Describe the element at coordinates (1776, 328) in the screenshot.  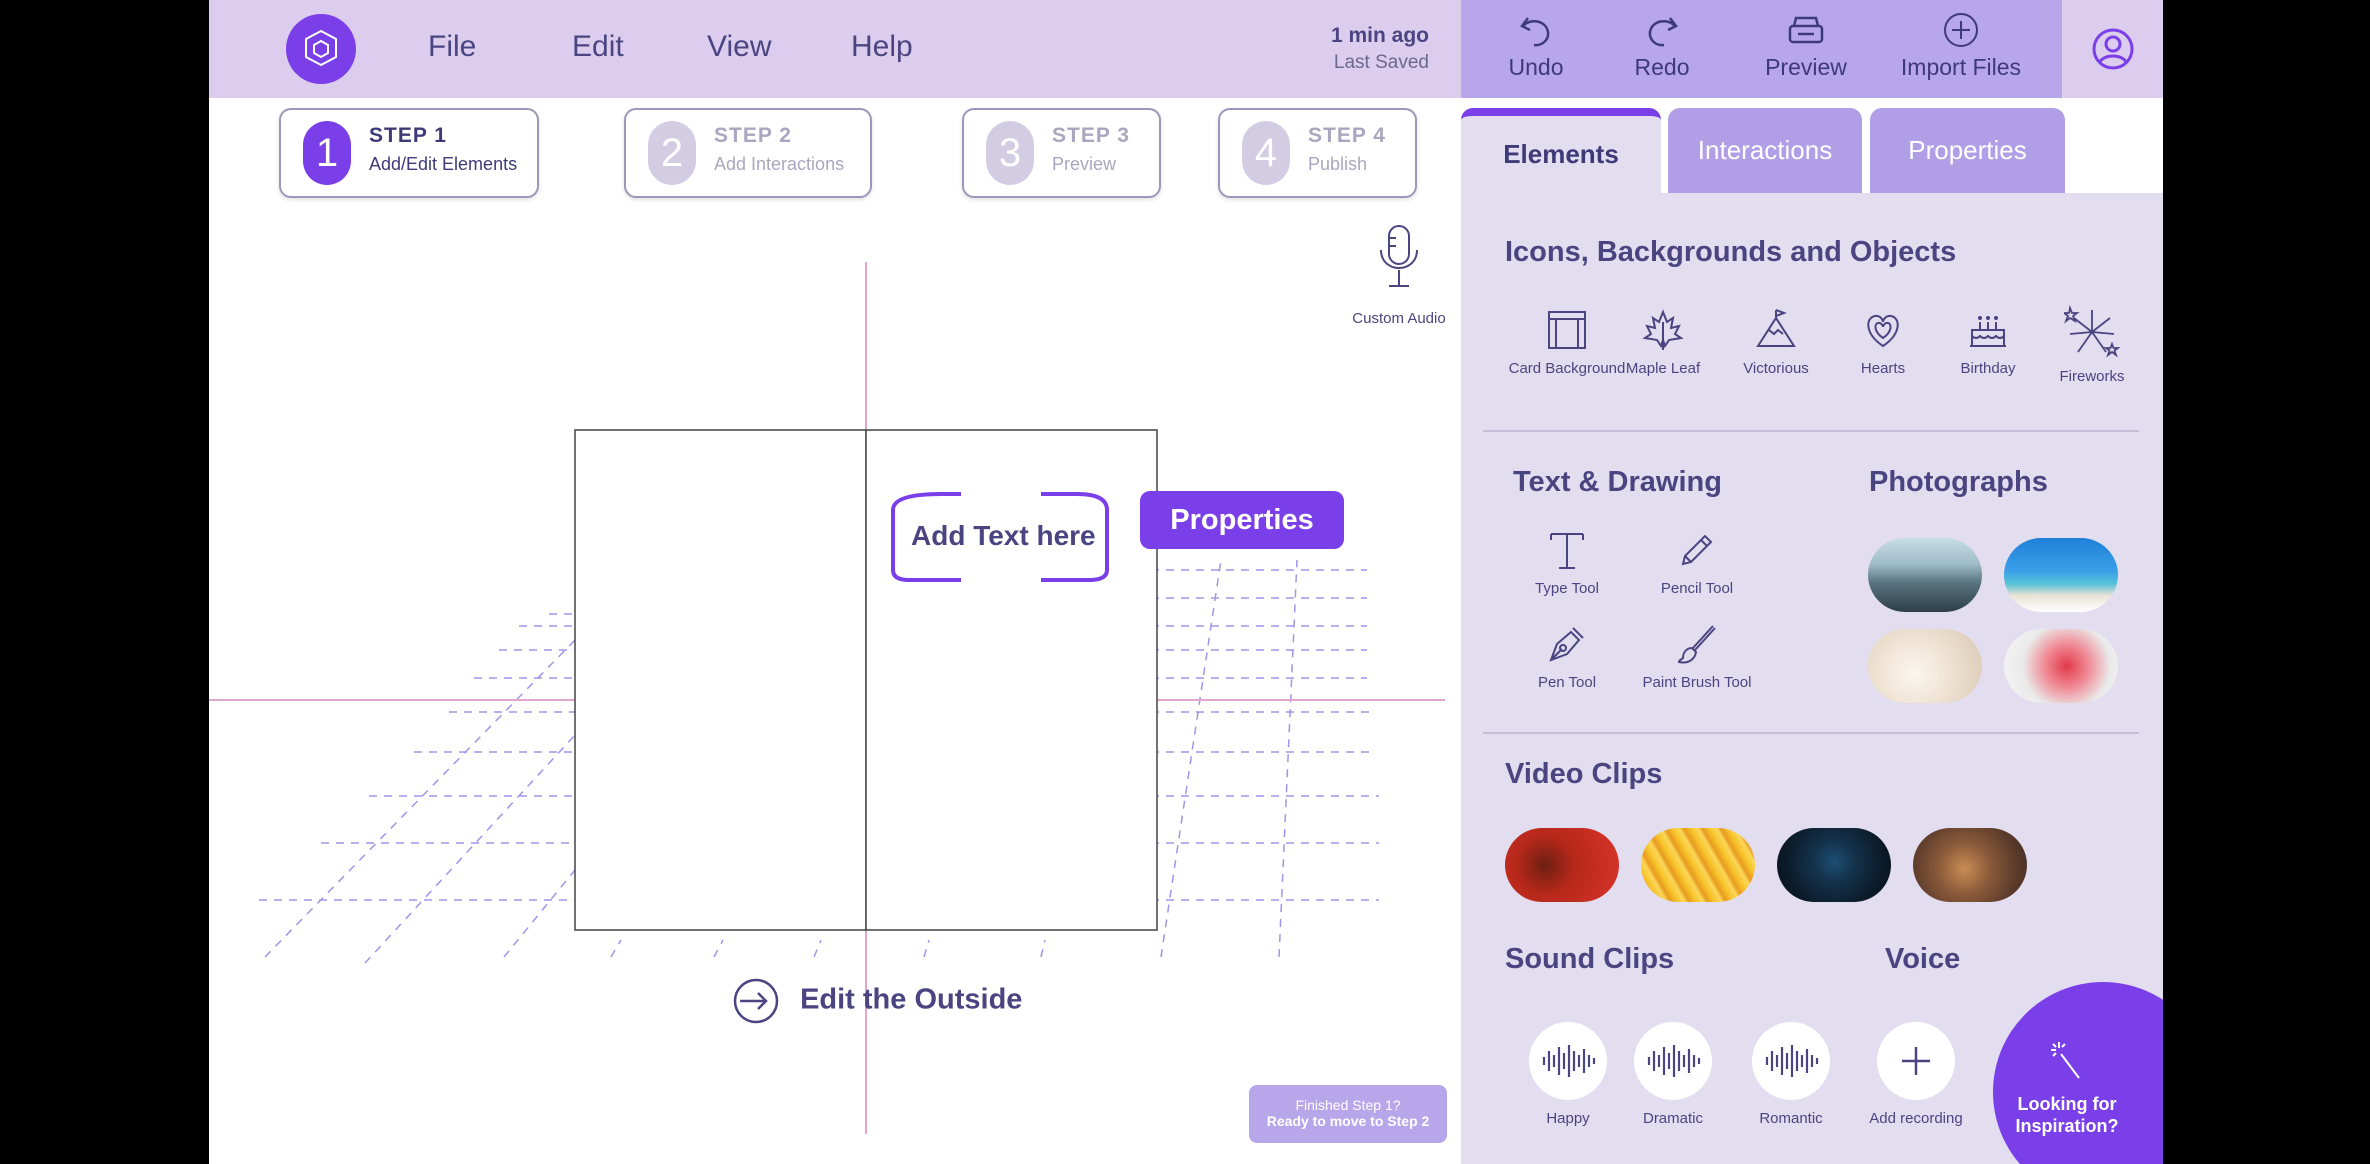
I see `mountain-flag-icon` at that location.